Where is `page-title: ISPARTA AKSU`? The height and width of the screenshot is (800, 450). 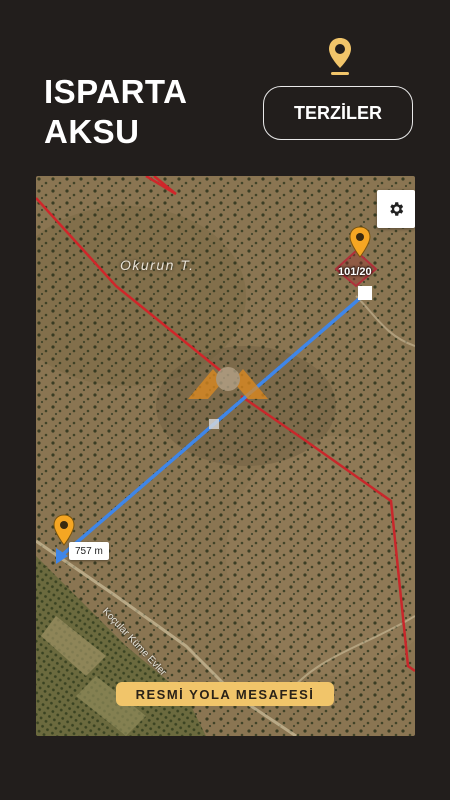 page-title: ISPARTA AKSU is located at coordinates (115, 112).